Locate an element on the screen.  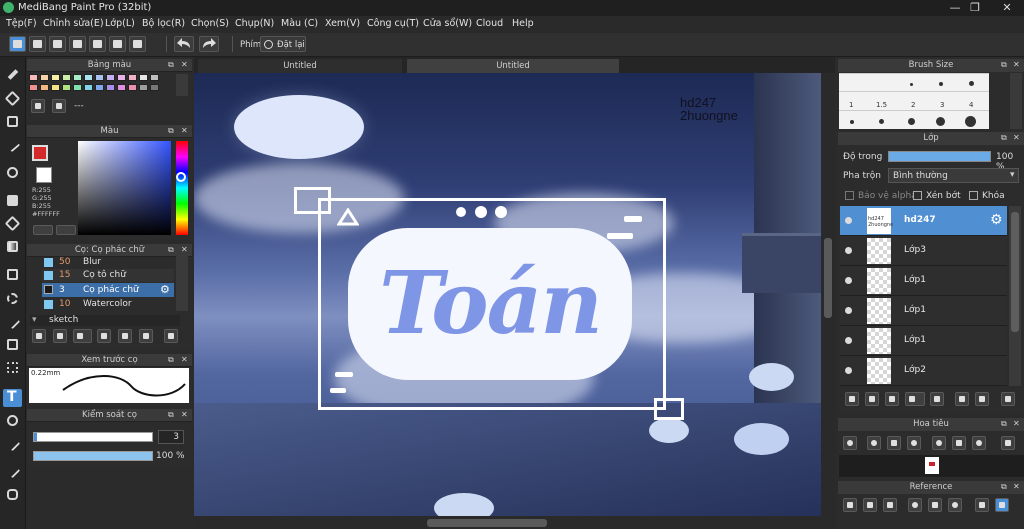
brush-list-item: 50 Blur is located at coordinates (108, 262).